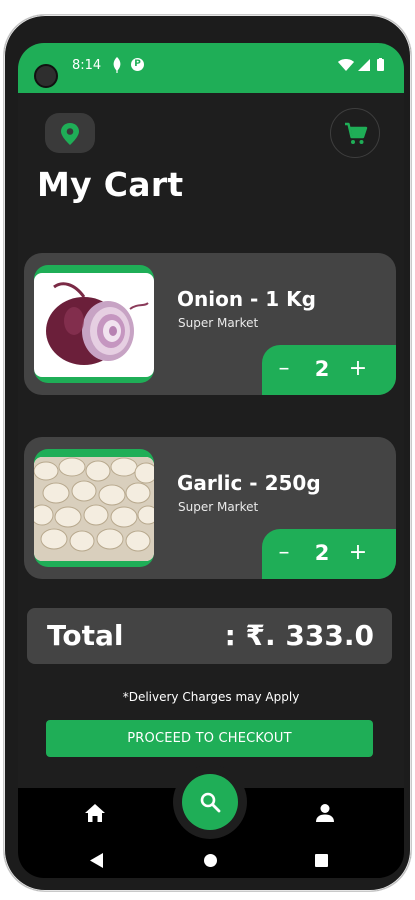 The image size is (415, 900). Describe the element at coordinates (87, 65) in the screenshot. I see `status-time: 8:14` at that location.